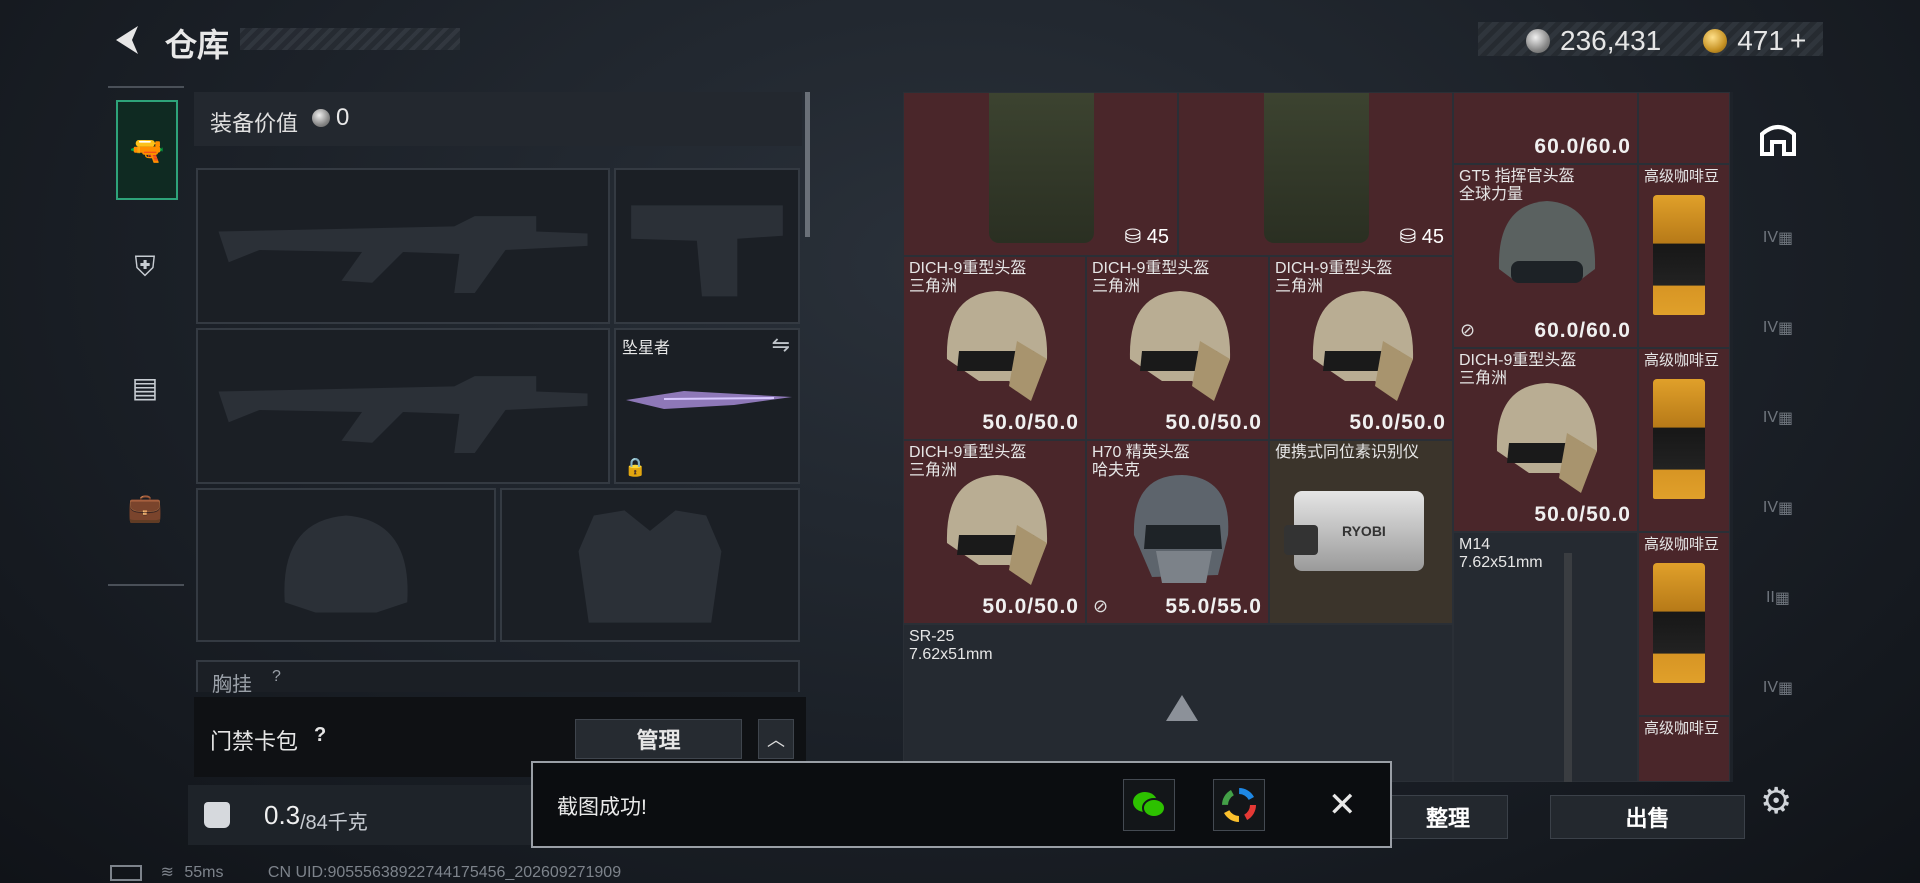 Image resolution: width=1920 pixels, height=883 pixels. What do you see at coordinates (126, 872) in the screenshot?
I see `battery-icon` at bounding box center [126, 872].